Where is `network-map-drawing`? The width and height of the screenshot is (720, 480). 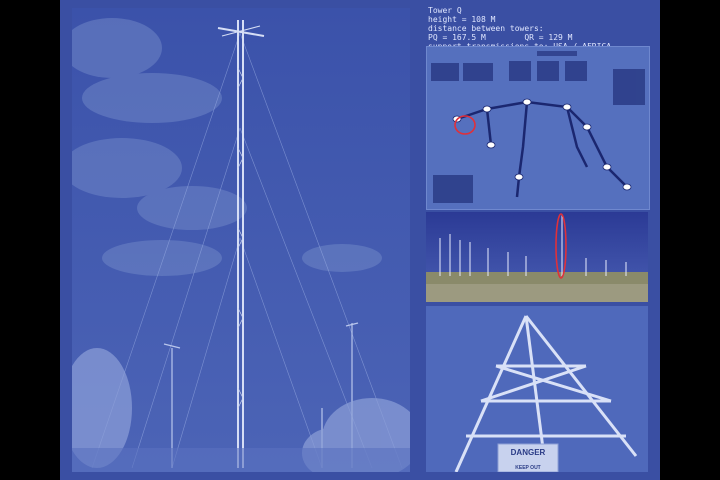
network-map-drawing is located at coordinates (538, 128).